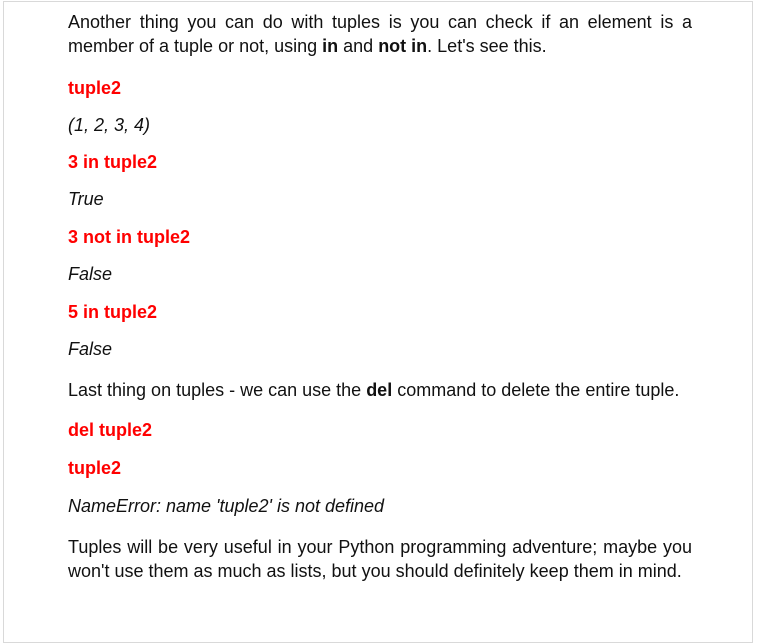 Image resolution: width=757 pixels, height=643 pixels. What do you see at coordinates (113, 162) in the screenshot?
I see `code-line: 3 in tuple2` at bounding box center [113, 162].